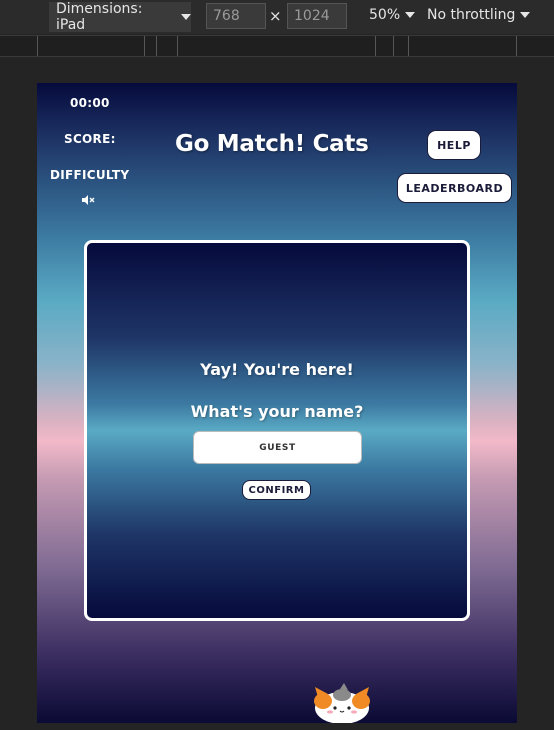  I want to click on zoom-dropdown: 50%, so click(392, 15).